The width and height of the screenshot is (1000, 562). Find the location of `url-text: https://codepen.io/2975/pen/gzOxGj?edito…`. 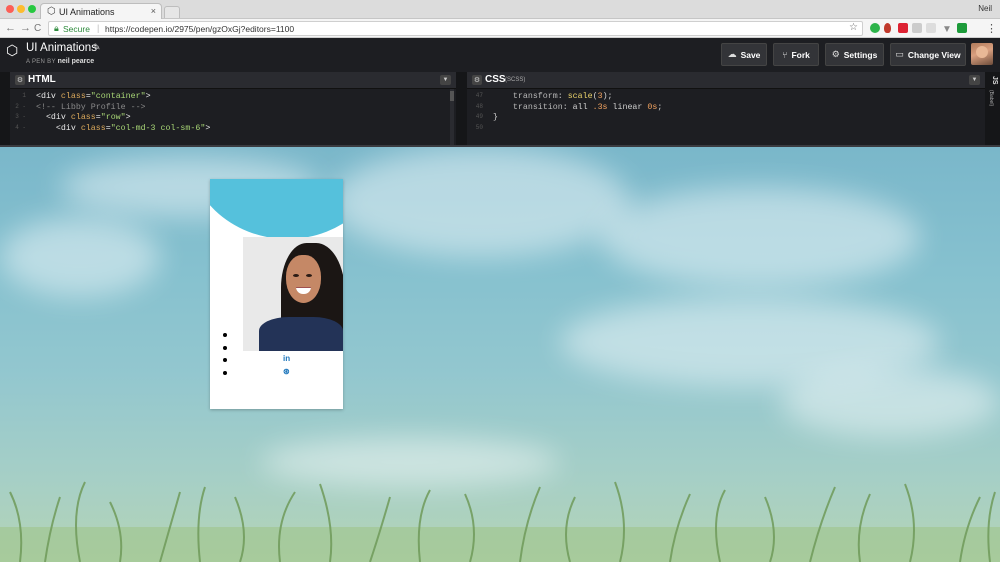

url-text: https://codepen.io/2975/pen/gzOxGj?edito… is located at coordinates (200, 29).